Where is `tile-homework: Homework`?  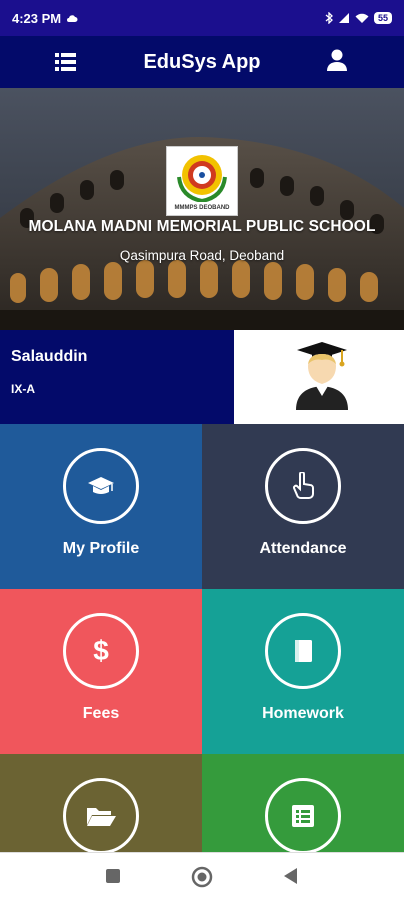
tile-homework: Homework is located at coordinates (303, 671).